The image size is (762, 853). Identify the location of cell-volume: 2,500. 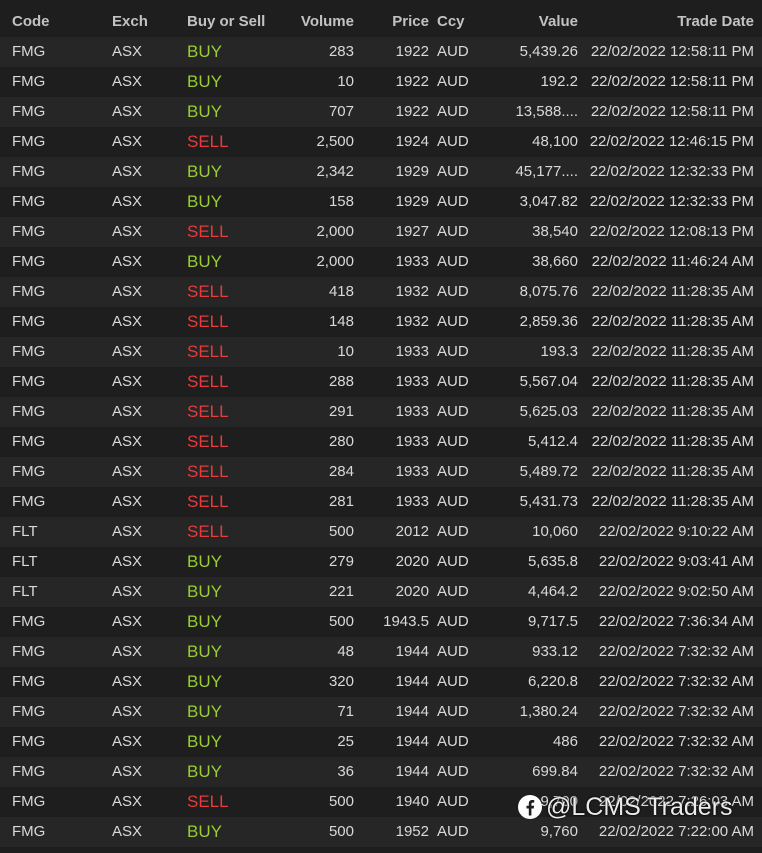
(335, 141).